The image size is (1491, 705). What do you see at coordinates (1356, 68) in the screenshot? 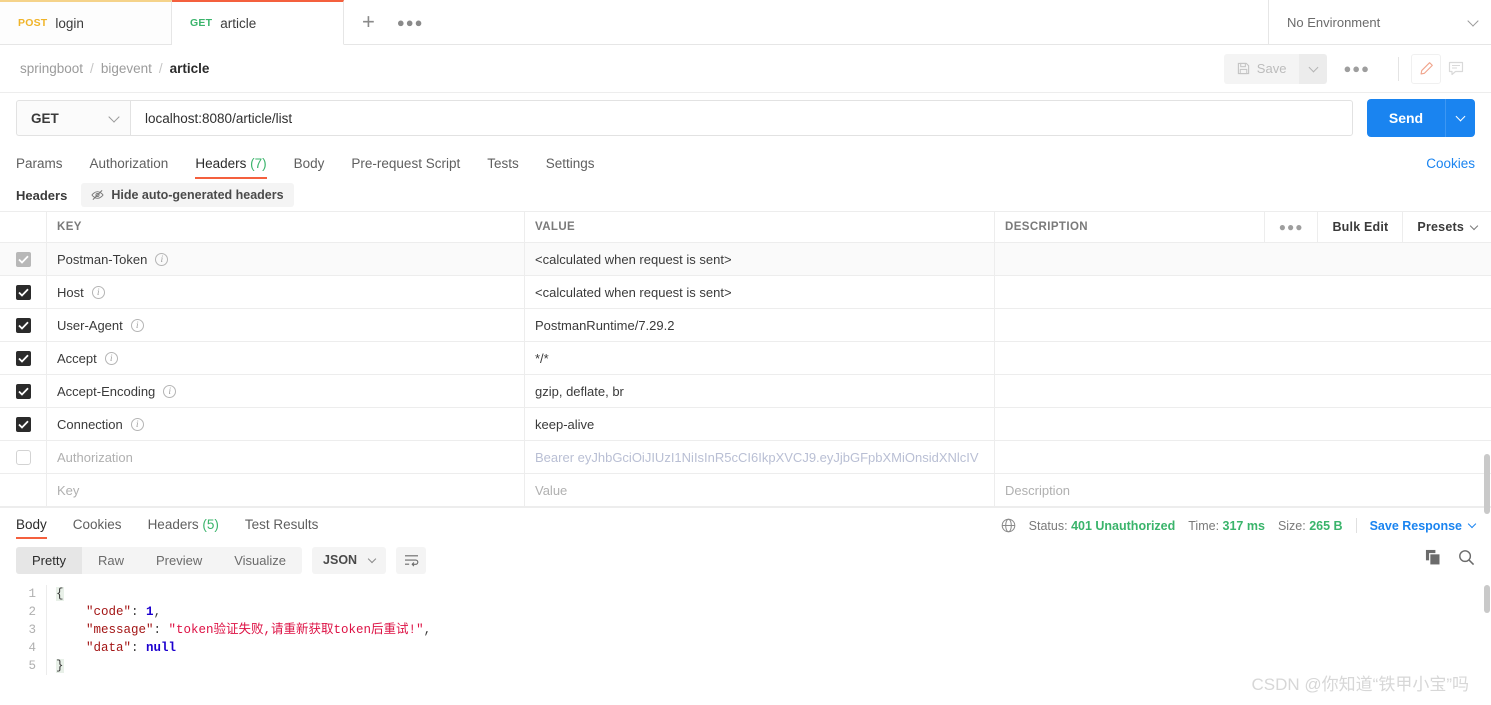
I see `request-more-actions-button: ●●●` at bounding box center [1356, 68].